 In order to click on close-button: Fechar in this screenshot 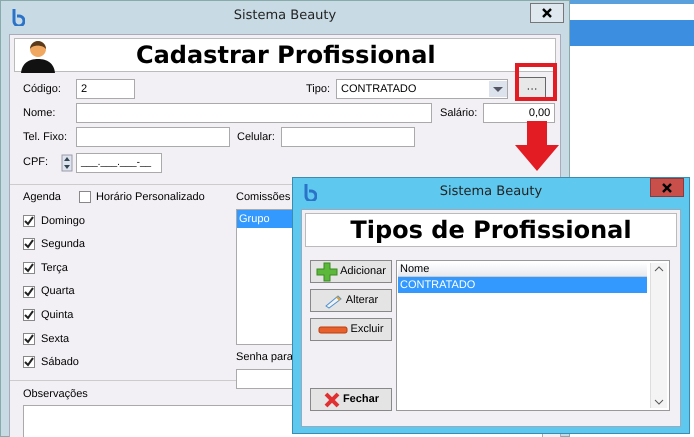, I will do `click(351, 399)`.